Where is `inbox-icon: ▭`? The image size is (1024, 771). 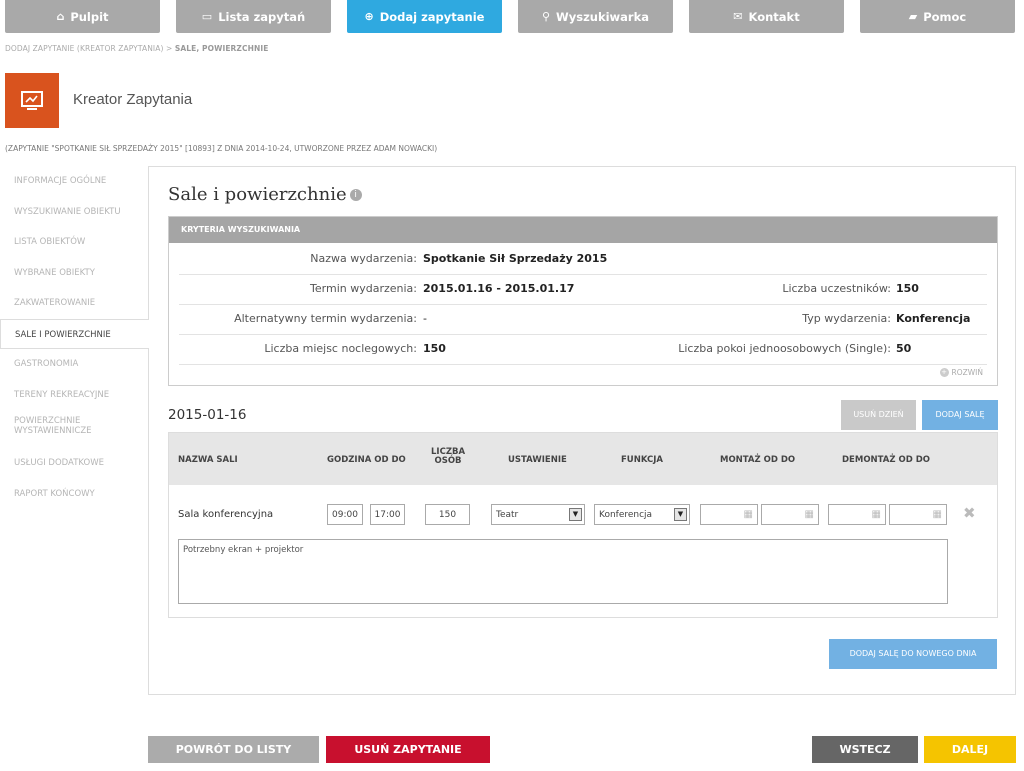
inbox-icon: ▭ is located at coordinates (207, 16).